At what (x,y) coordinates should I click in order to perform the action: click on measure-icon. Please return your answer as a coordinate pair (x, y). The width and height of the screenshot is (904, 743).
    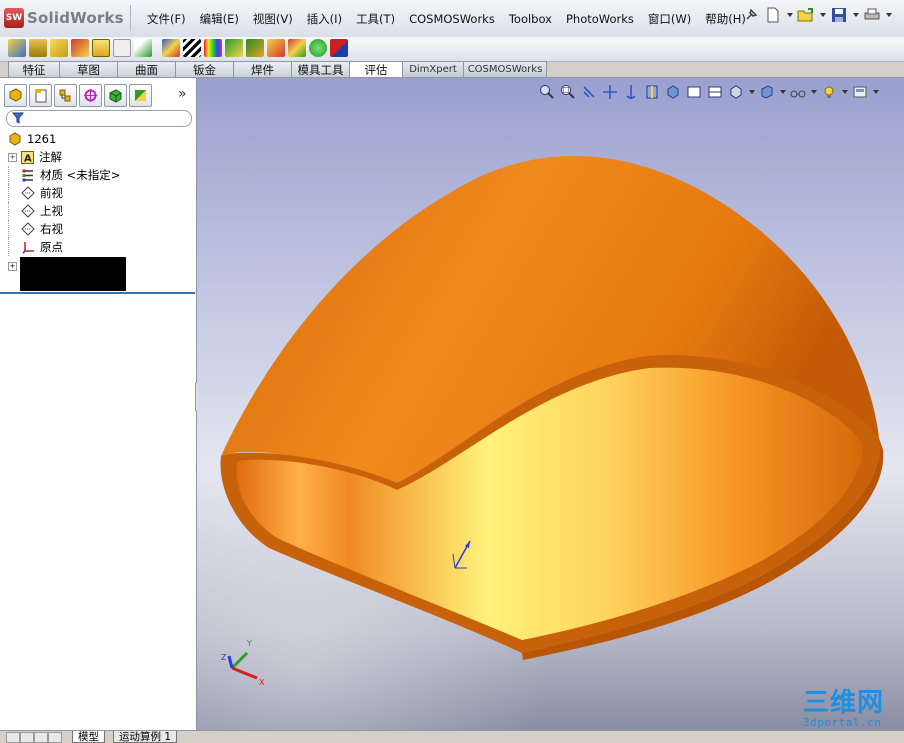
    Looking at the image, I should click on (17, 48).